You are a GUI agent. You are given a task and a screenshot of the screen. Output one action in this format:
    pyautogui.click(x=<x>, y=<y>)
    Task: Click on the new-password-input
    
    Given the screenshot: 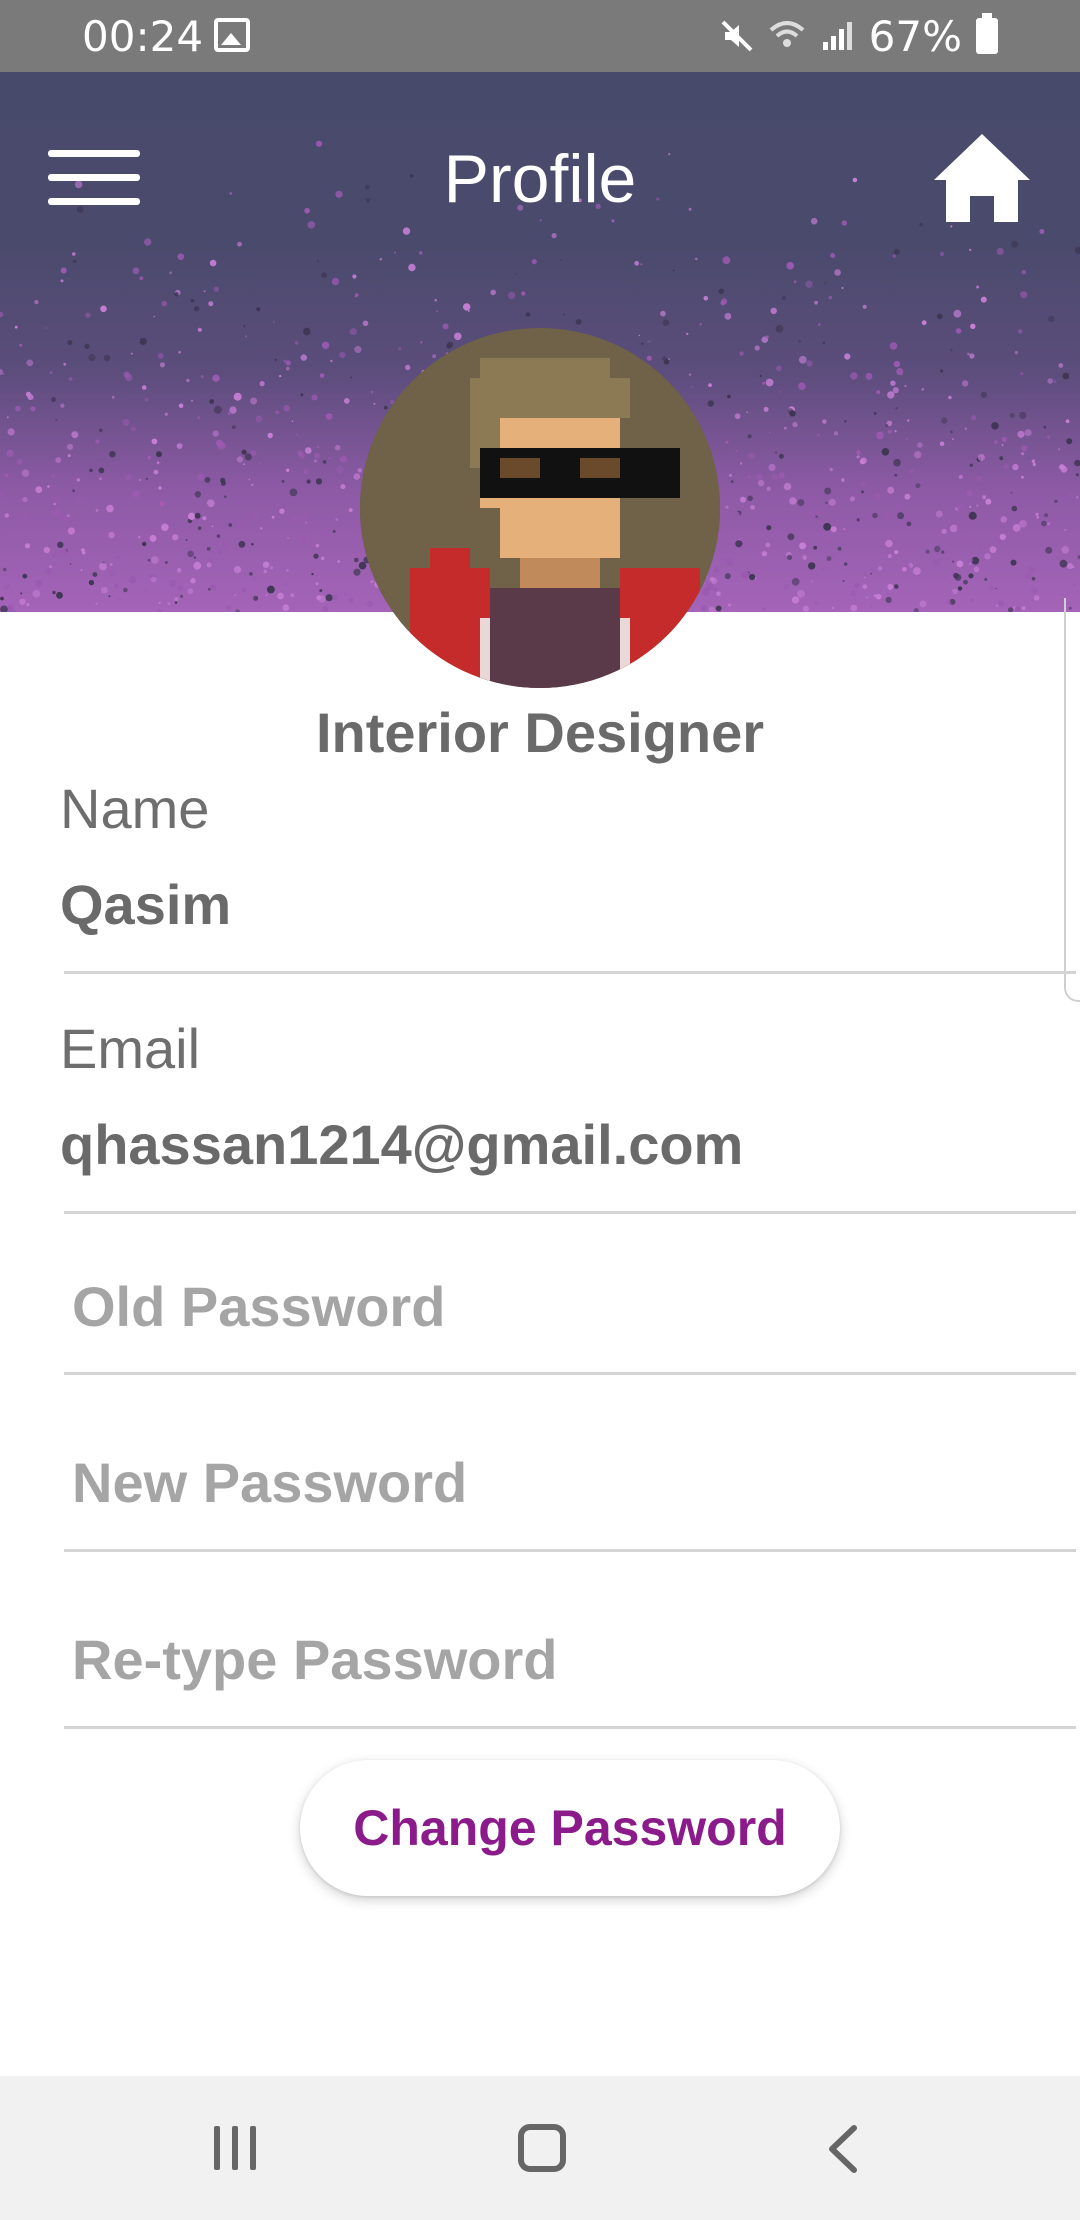 What is the action you would take?
    pyautogui.click(x=570, y=1482)
    